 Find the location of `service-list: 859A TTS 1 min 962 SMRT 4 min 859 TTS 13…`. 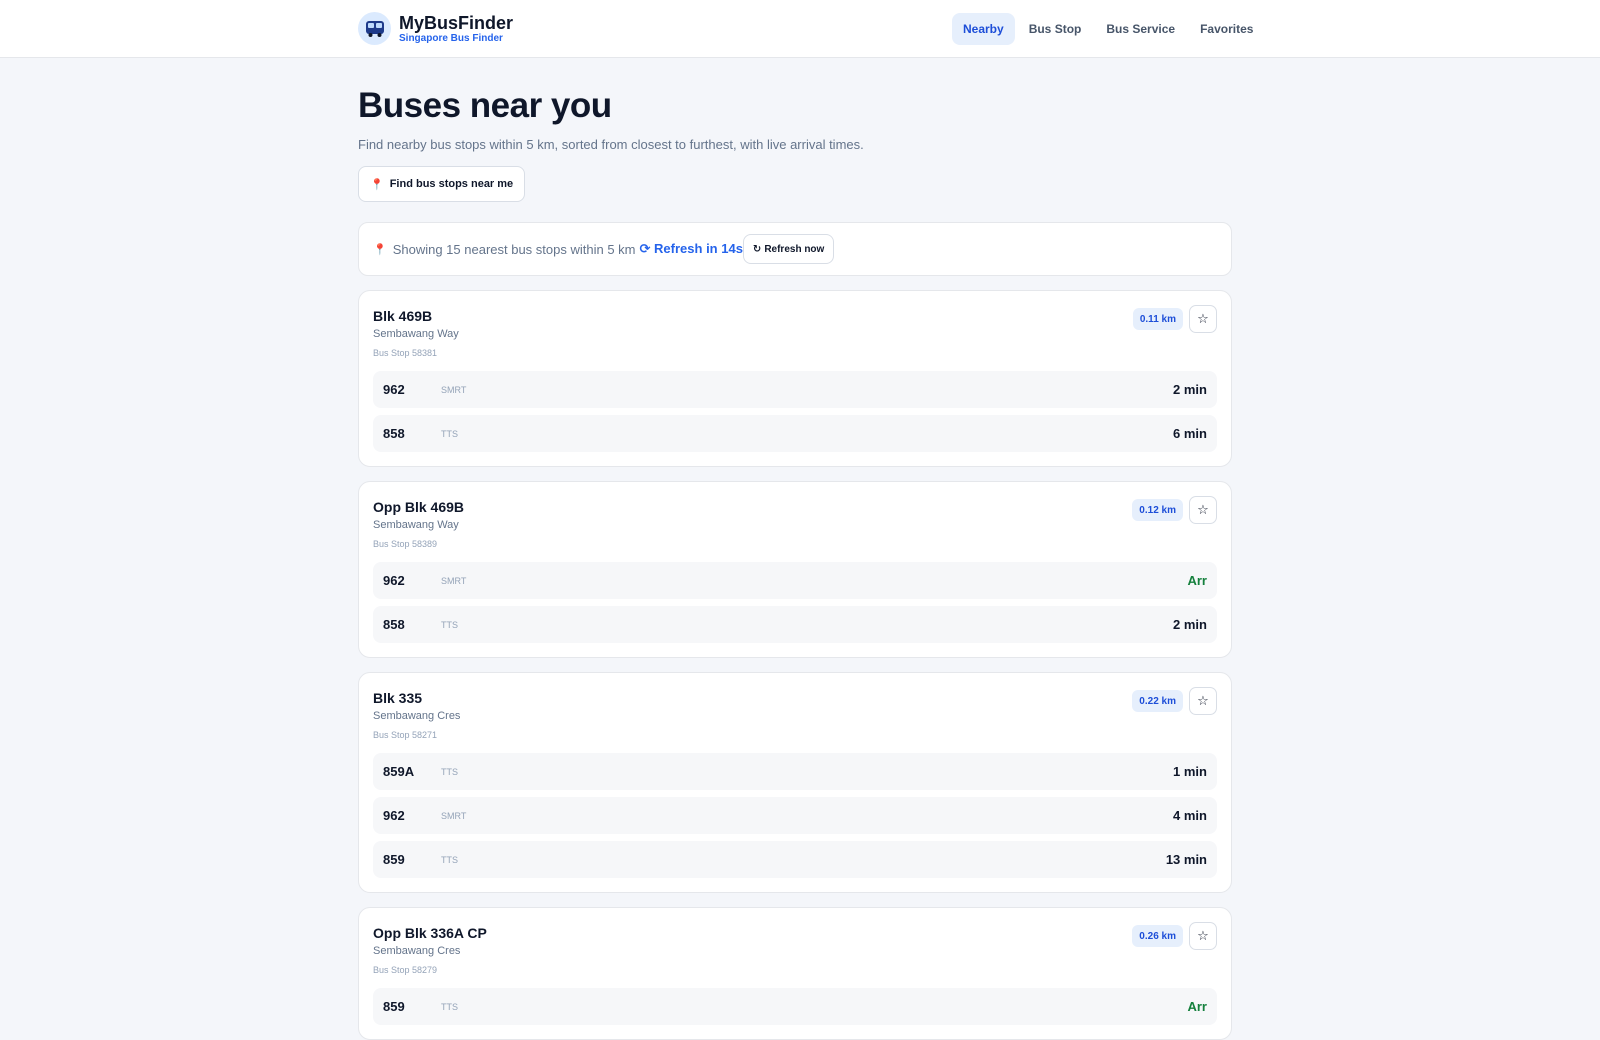

service-list: 859A TTS 1 min 962 SMRT 4 min 859 TTS 13… is located at coordinates (795, 815).